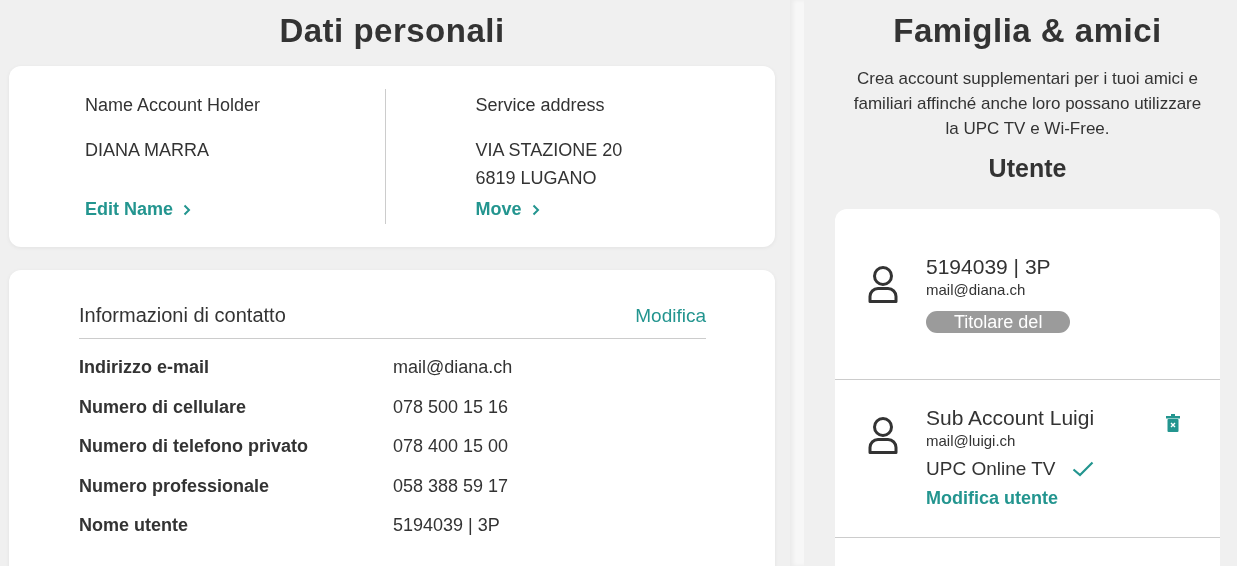 The image size is (1237, 566). Describe the element at coordinates (989, 267) in the screenshot. I see `user-name: 5194039 | 3P` at that location.